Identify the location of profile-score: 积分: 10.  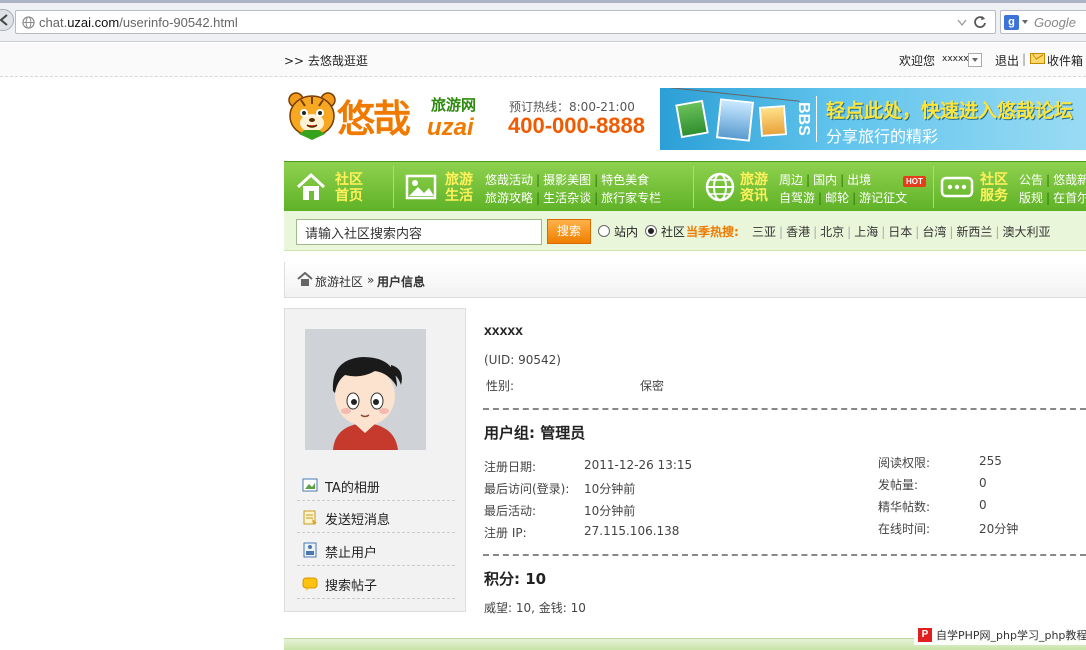
(515, 579).